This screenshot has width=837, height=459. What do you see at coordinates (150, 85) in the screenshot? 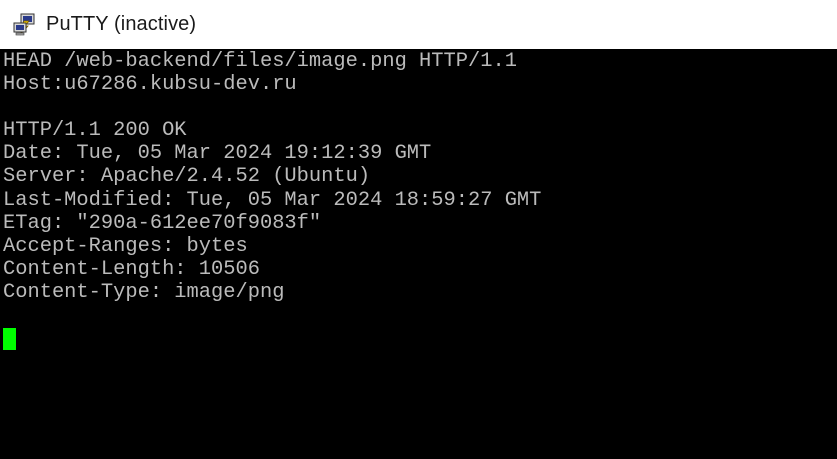
I see `terminal-line: Host:u67286.kubsu-dev.ru` at bounding box center [150, 85].